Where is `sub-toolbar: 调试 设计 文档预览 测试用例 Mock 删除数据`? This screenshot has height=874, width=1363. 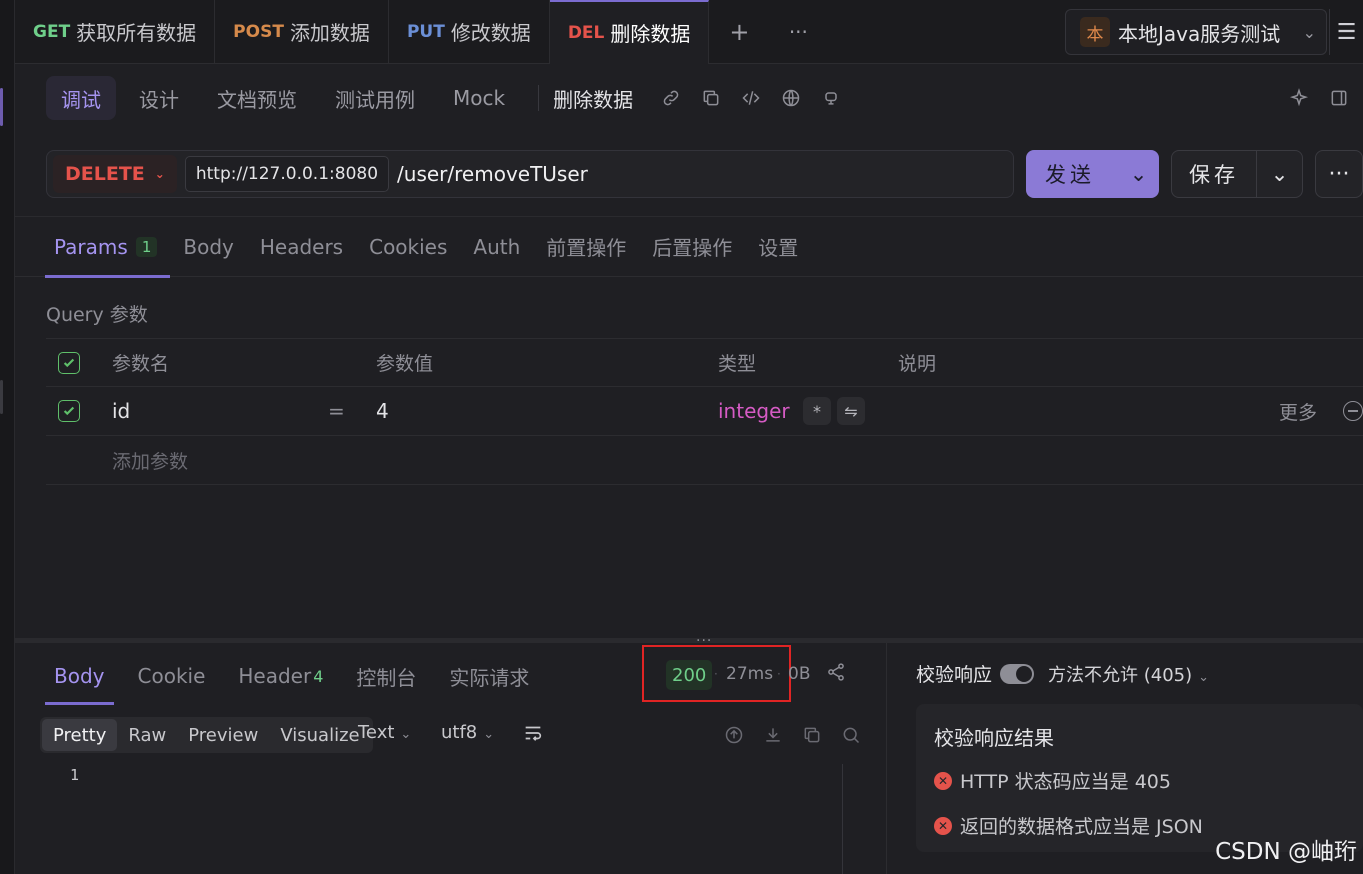 sub-toolbar: 调试 设计 文档预览 测试用例 Mock 删除数据 is located at coordinates (689, 98).